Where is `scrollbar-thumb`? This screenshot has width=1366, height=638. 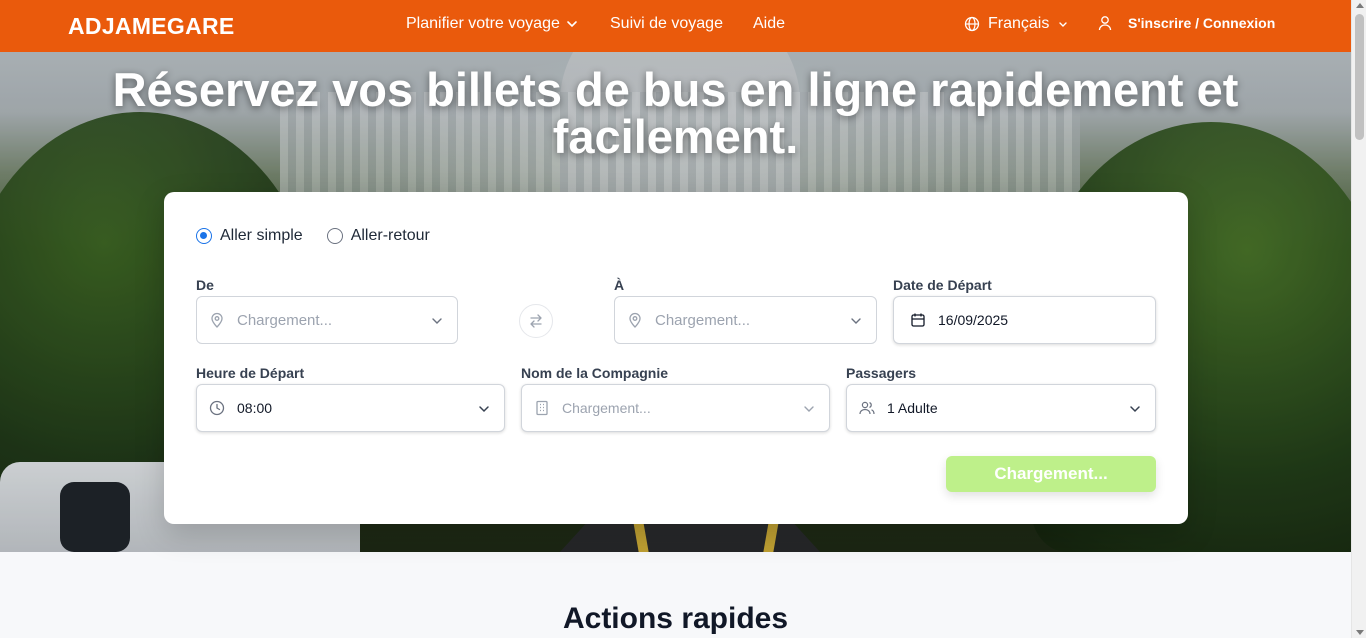 scrollbar-thumb is located at coordinates (1359, 77).